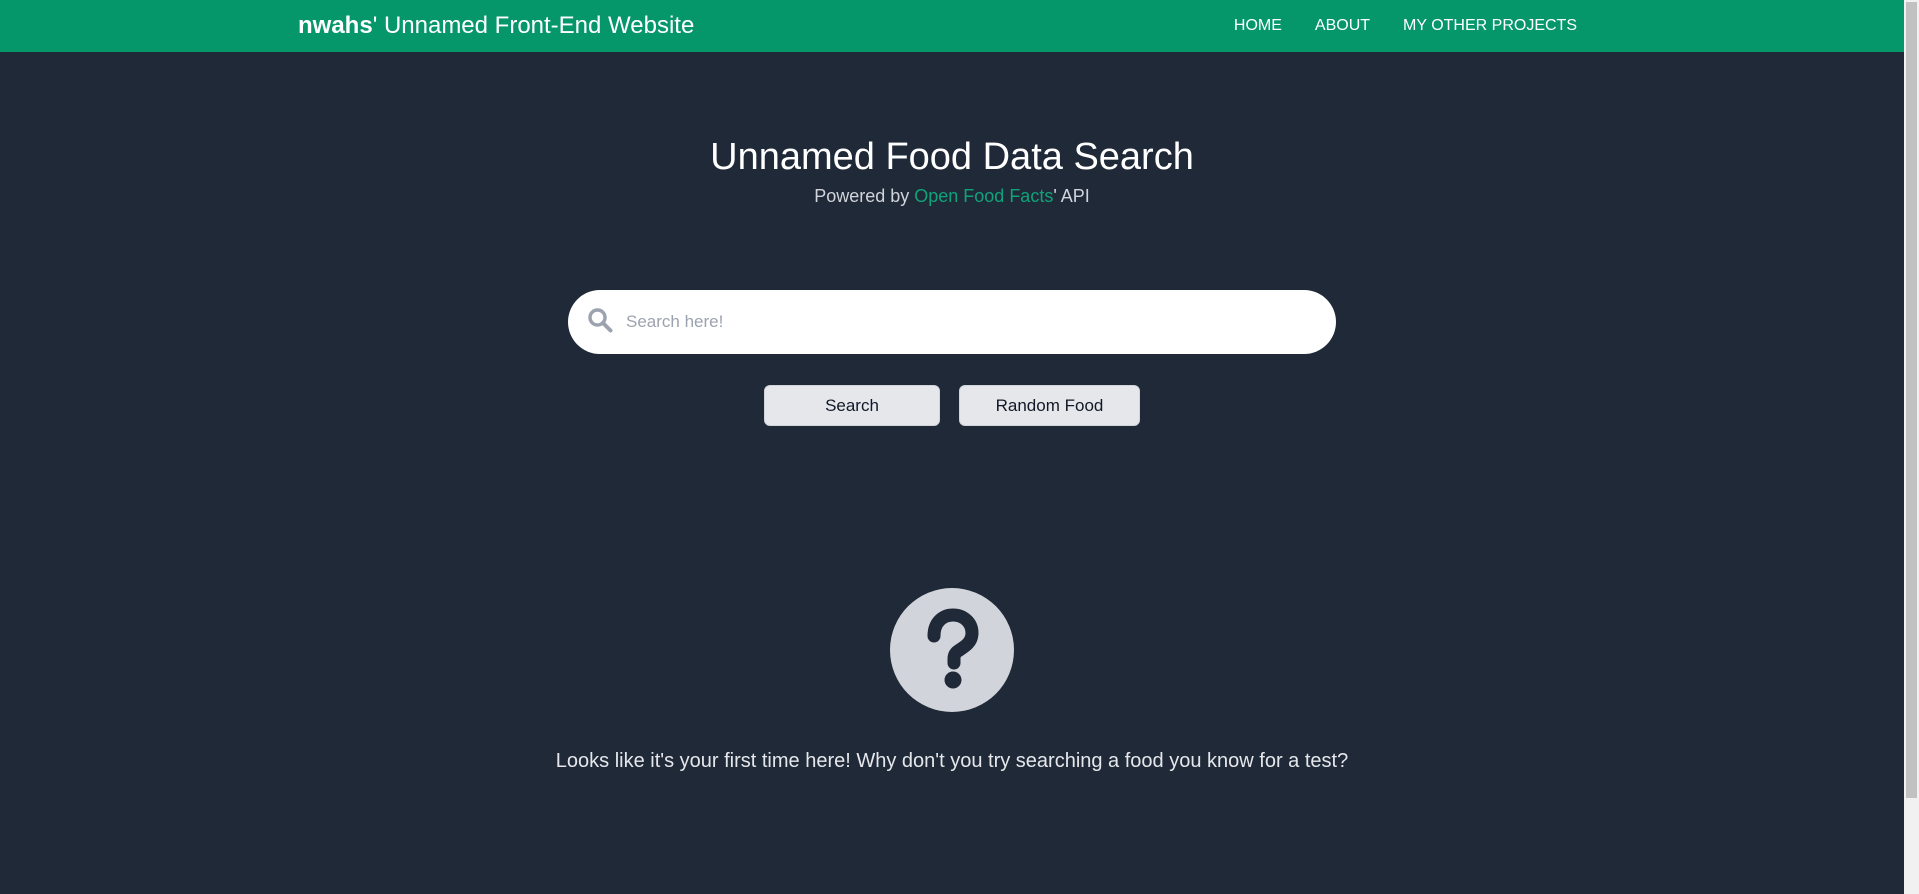  What do you see at coordinates (335, 25) in the screenshot?
I see `brand-bold: nwahs` at bounding box center [335, 25].